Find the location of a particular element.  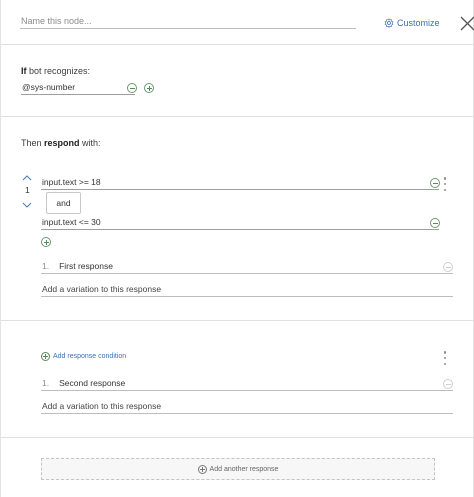

add-response-condition-button: Add response condition is located at coordinates (83, 356).